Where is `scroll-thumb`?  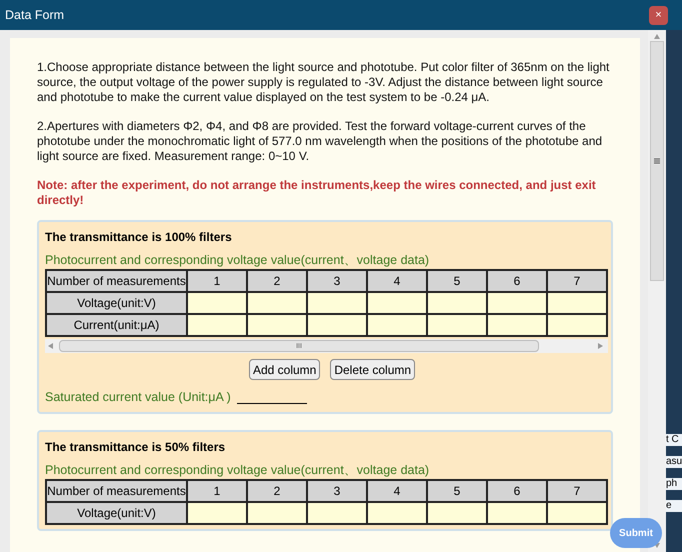 scroll-thumb is located at coordinates (657, 161).